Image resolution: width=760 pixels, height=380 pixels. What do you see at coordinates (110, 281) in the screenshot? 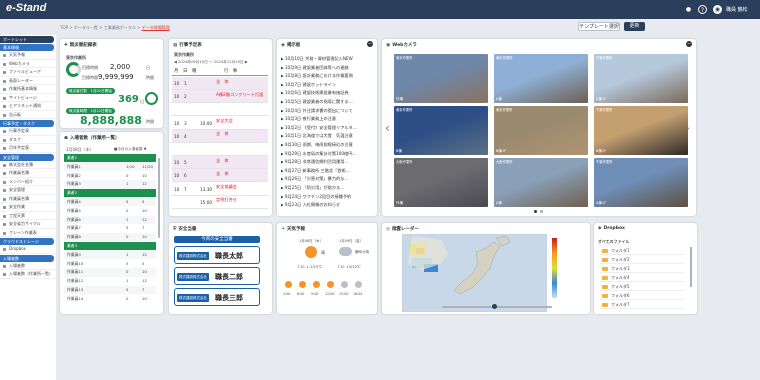
I see `attendance-row: 作業員12 1 12` at bounding box center [110, 281].